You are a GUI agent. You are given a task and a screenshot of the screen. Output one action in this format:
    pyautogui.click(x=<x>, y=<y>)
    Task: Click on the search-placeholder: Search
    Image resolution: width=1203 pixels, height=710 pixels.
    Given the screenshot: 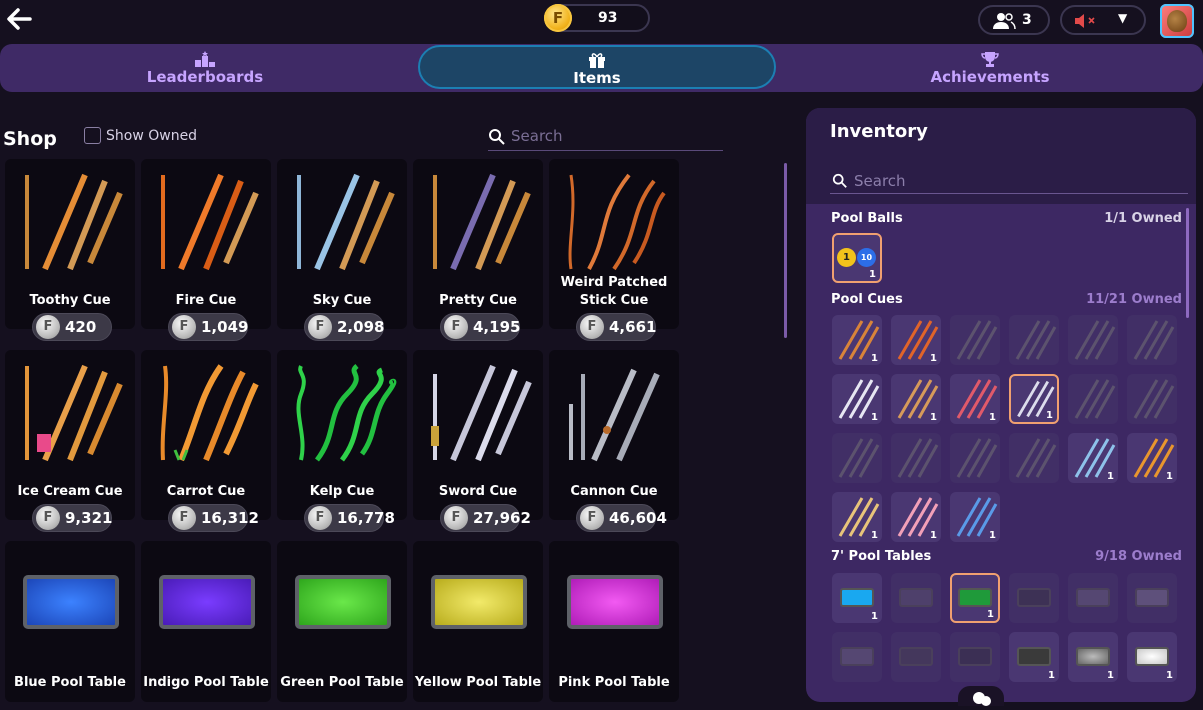 What is the action you would take?
    pyautogui.click(x=537, y=136)
    